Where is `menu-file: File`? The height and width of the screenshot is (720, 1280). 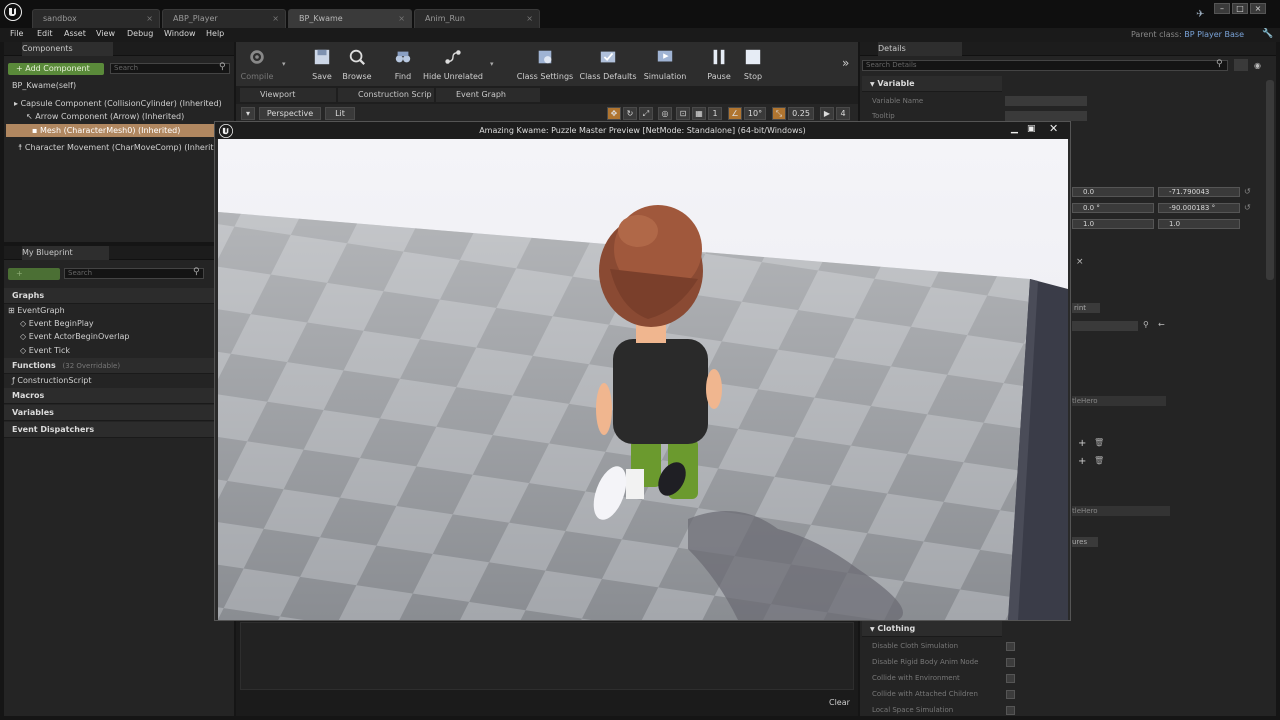
menu-file: File is located at coordinates (16, 33).